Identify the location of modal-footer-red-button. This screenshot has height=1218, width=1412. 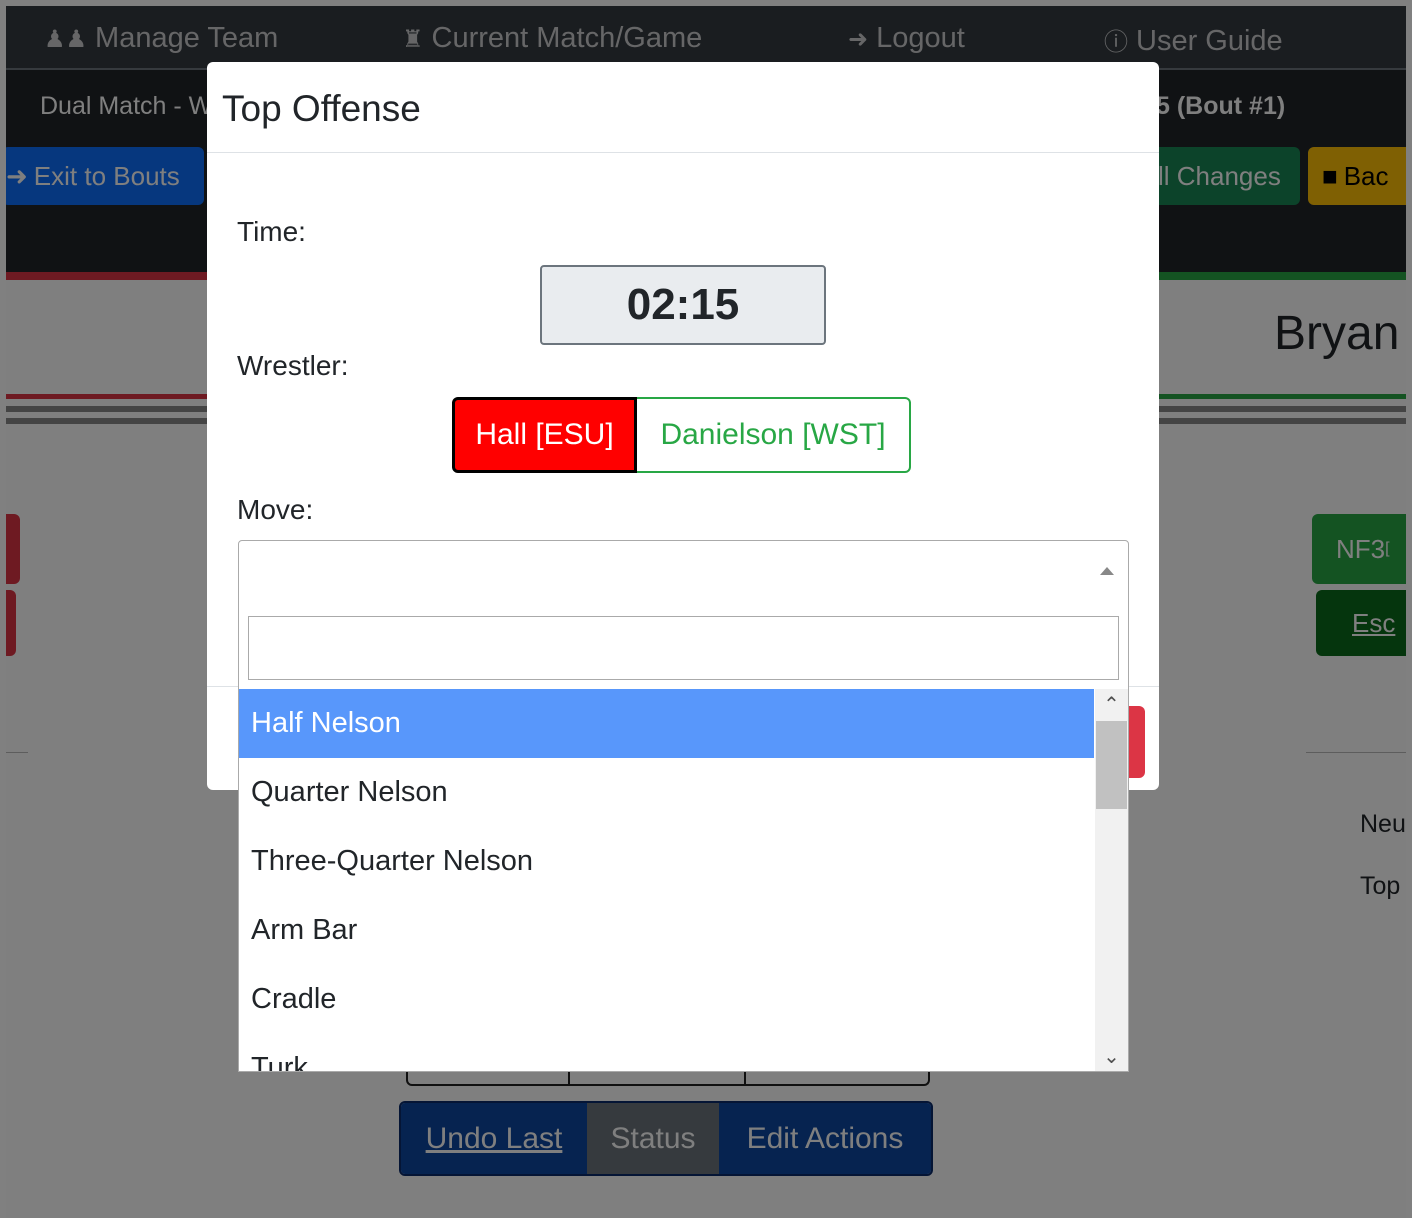
(1136, 742).